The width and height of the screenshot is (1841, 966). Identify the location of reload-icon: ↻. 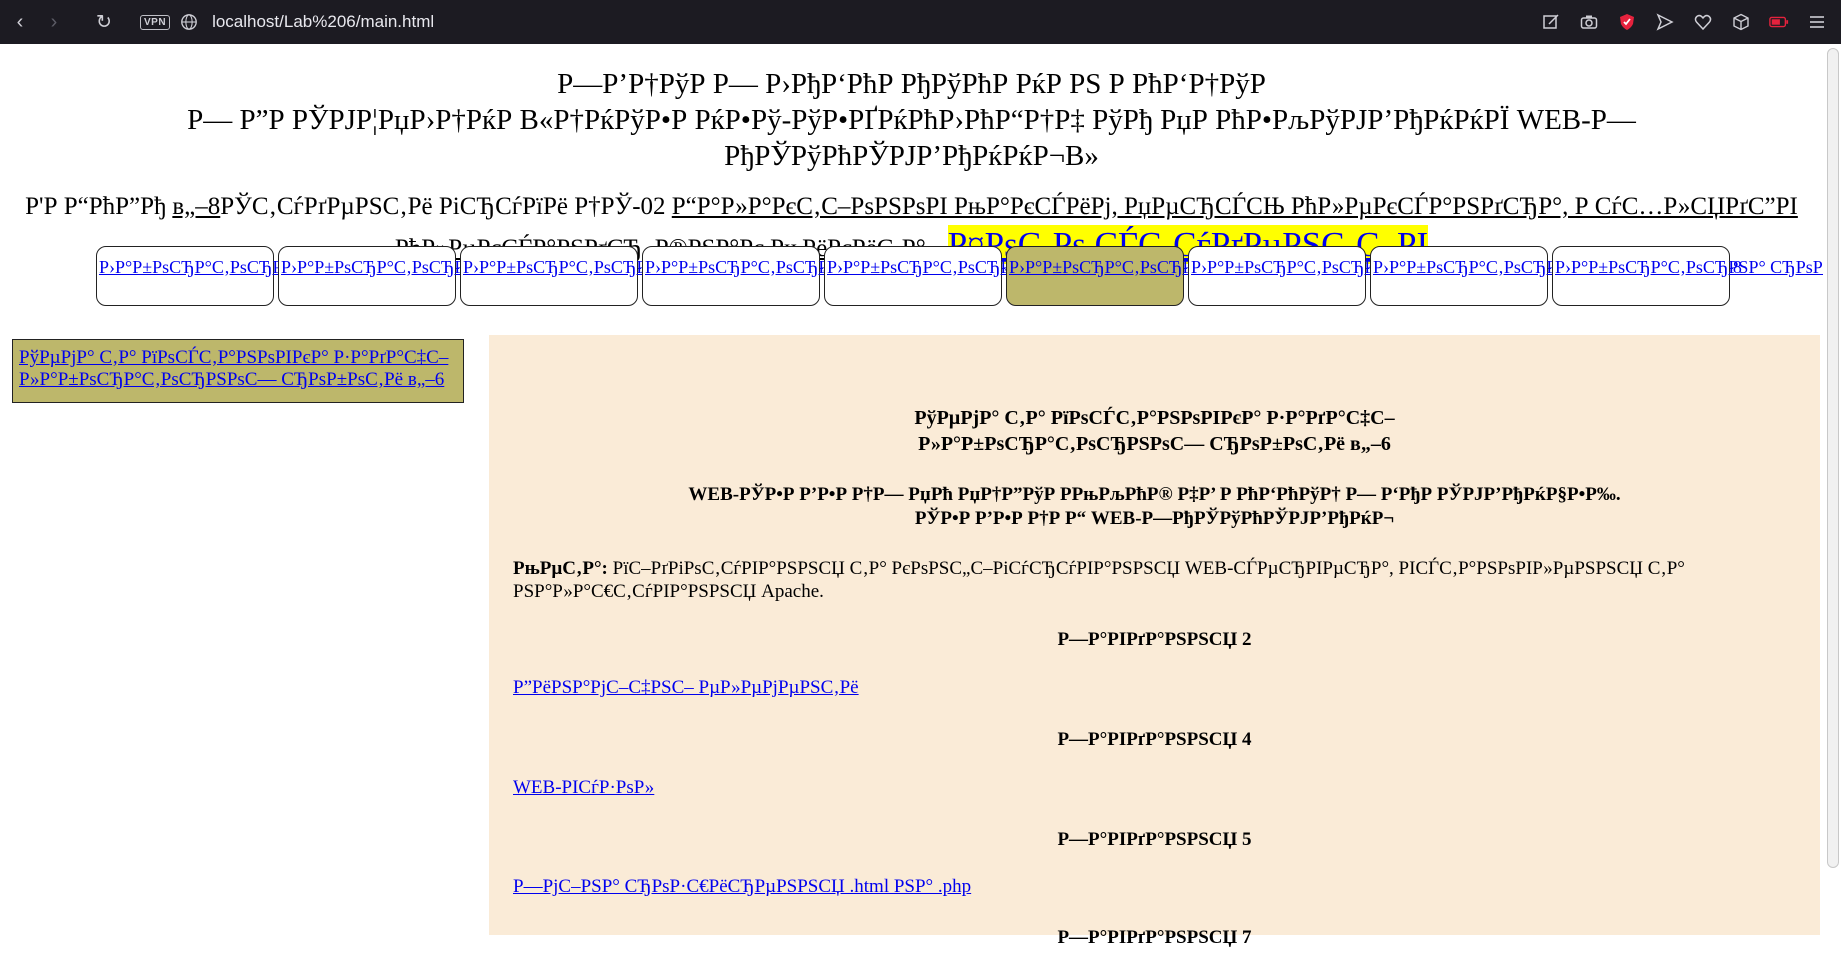
(104, 22).